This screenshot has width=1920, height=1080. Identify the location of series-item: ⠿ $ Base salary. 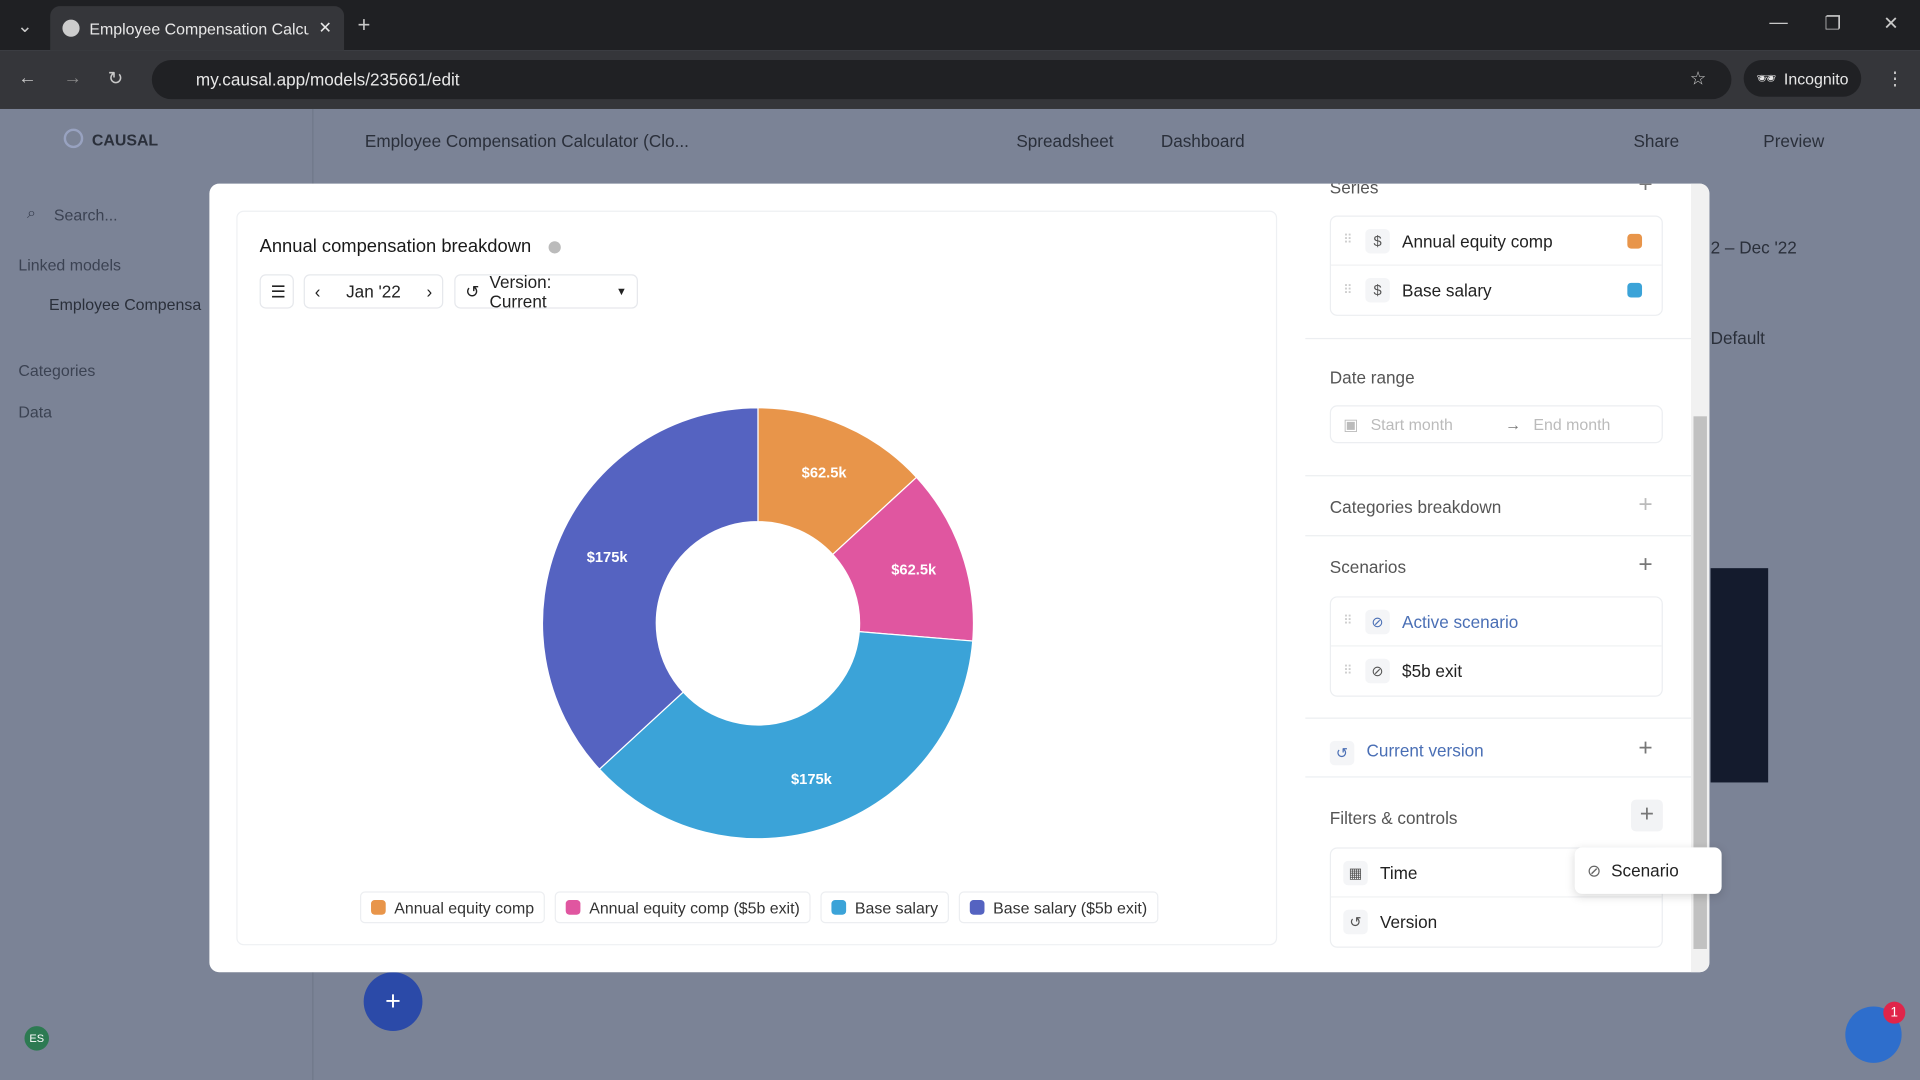
(1496, 290).